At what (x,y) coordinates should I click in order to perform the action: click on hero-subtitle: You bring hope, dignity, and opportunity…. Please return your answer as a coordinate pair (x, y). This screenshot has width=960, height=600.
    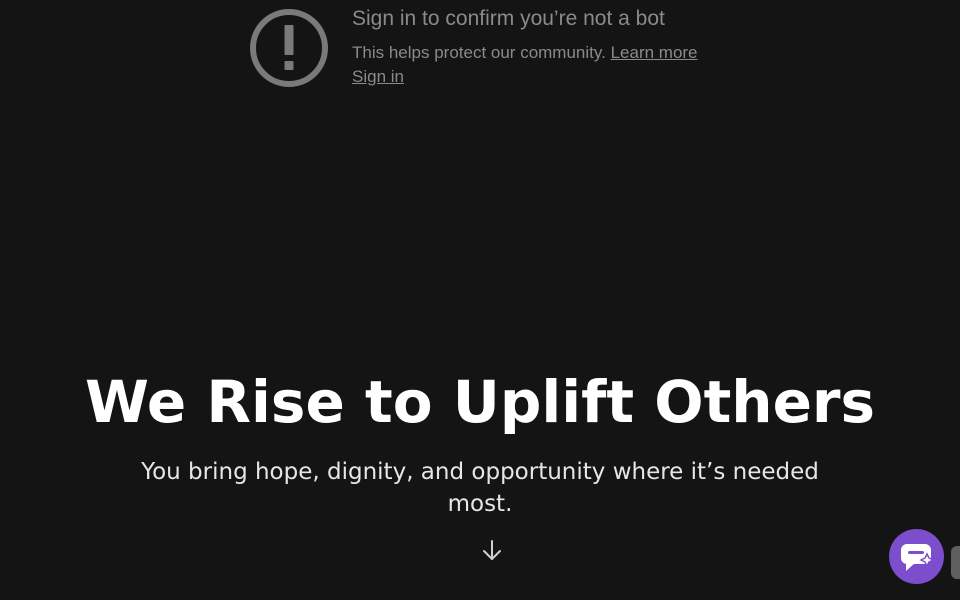
    Looking at the image, I should click on (480, 488).